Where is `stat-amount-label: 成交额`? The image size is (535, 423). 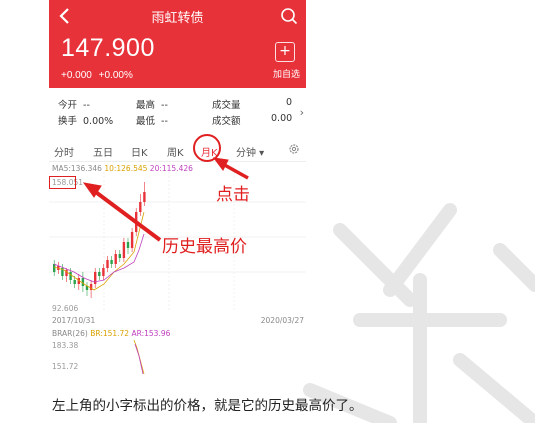
stat-amount-label: 成交额 is located at coordinates (226, 121).